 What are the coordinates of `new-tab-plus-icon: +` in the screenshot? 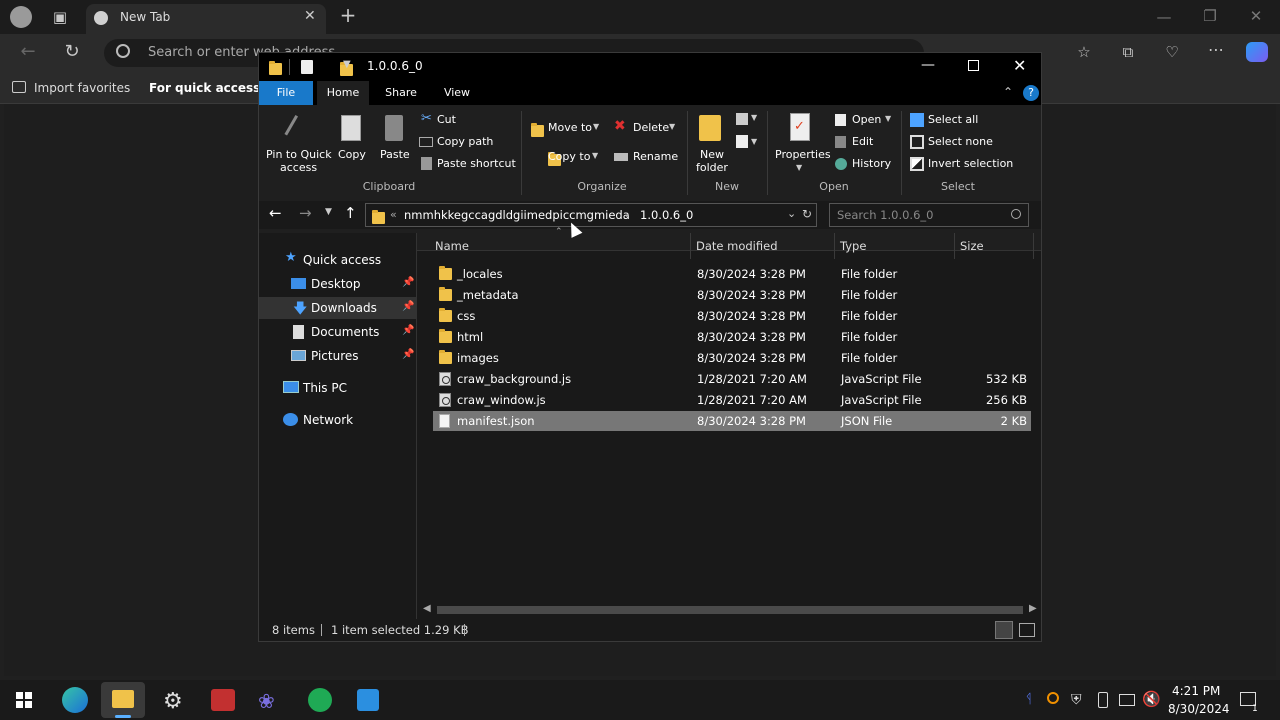 It's located at (348, 15).